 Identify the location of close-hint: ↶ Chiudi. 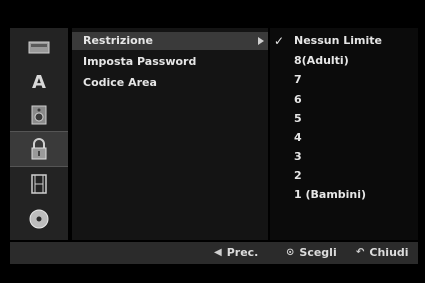
(382, 253).